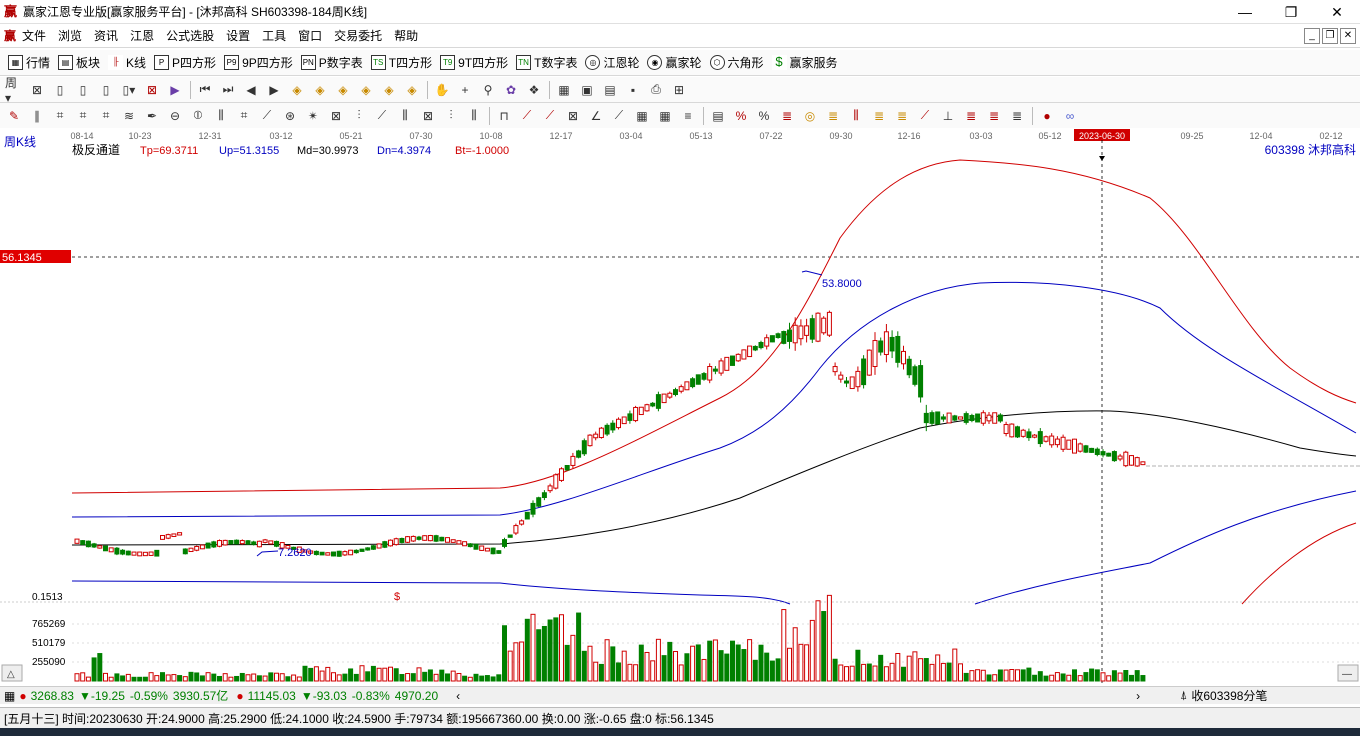 This screenshot has width=1360, height=736. Describe the element at coordinates (902, 116) in the screenshot. I see `draw-tool-38: ≣` at that location.